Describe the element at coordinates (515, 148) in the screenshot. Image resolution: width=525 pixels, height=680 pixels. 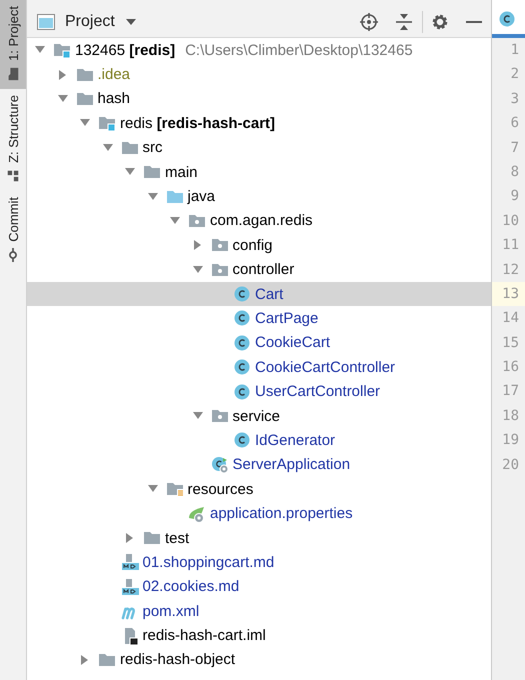
I see `line-number: 7` at that location.